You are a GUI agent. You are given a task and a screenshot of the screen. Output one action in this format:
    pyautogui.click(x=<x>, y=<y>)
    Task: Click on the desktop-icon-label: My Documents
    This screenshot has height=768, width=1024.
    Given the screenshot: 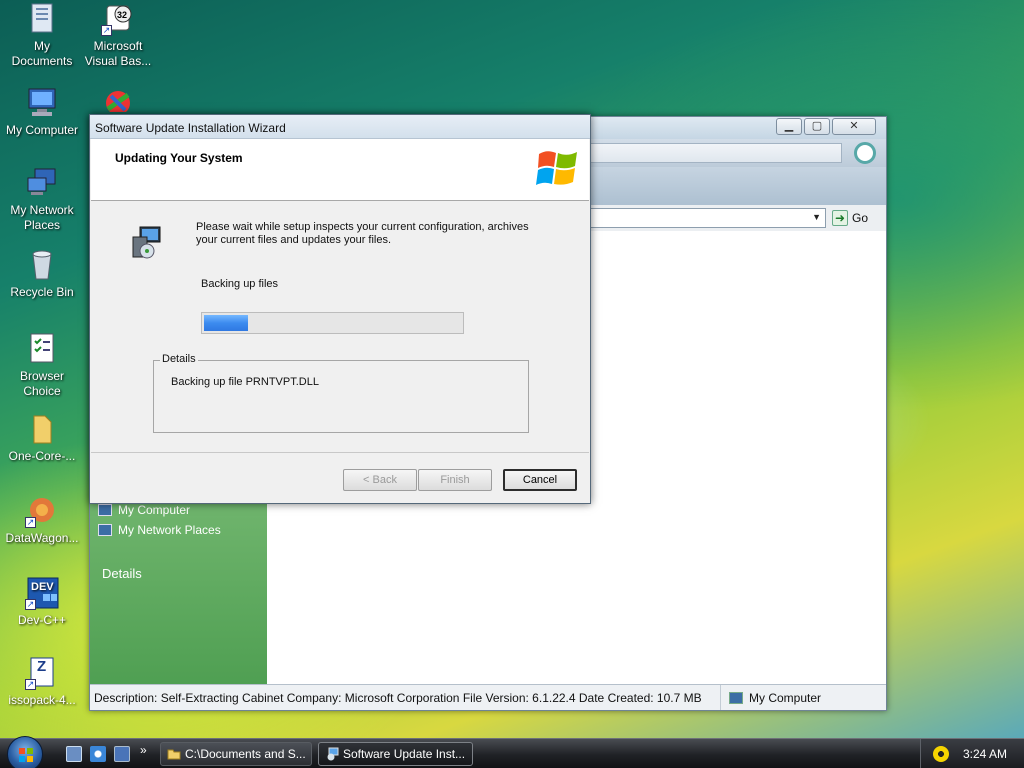 What is the action you would take?
    pyautogui.click(x=42, y=53)
    